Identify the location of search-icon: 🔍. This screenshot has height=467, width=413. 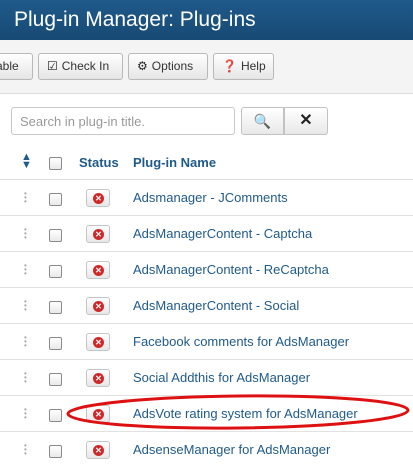
(262, 121).